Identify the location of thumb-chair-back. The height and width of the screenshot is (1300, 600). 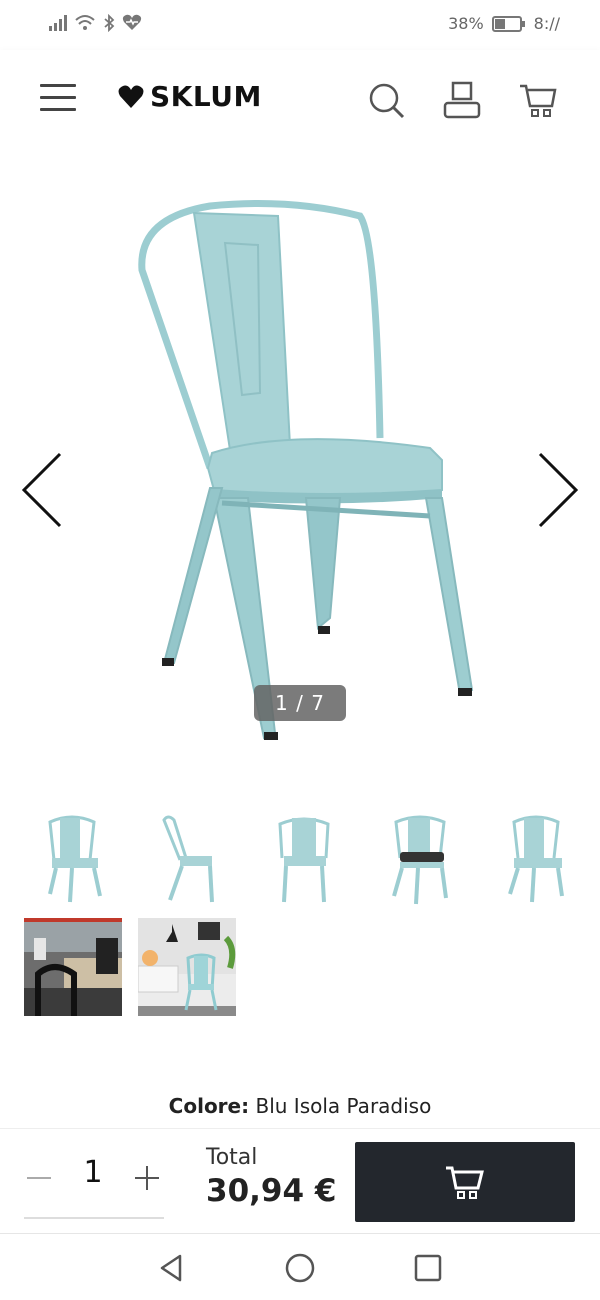
(305, 857).